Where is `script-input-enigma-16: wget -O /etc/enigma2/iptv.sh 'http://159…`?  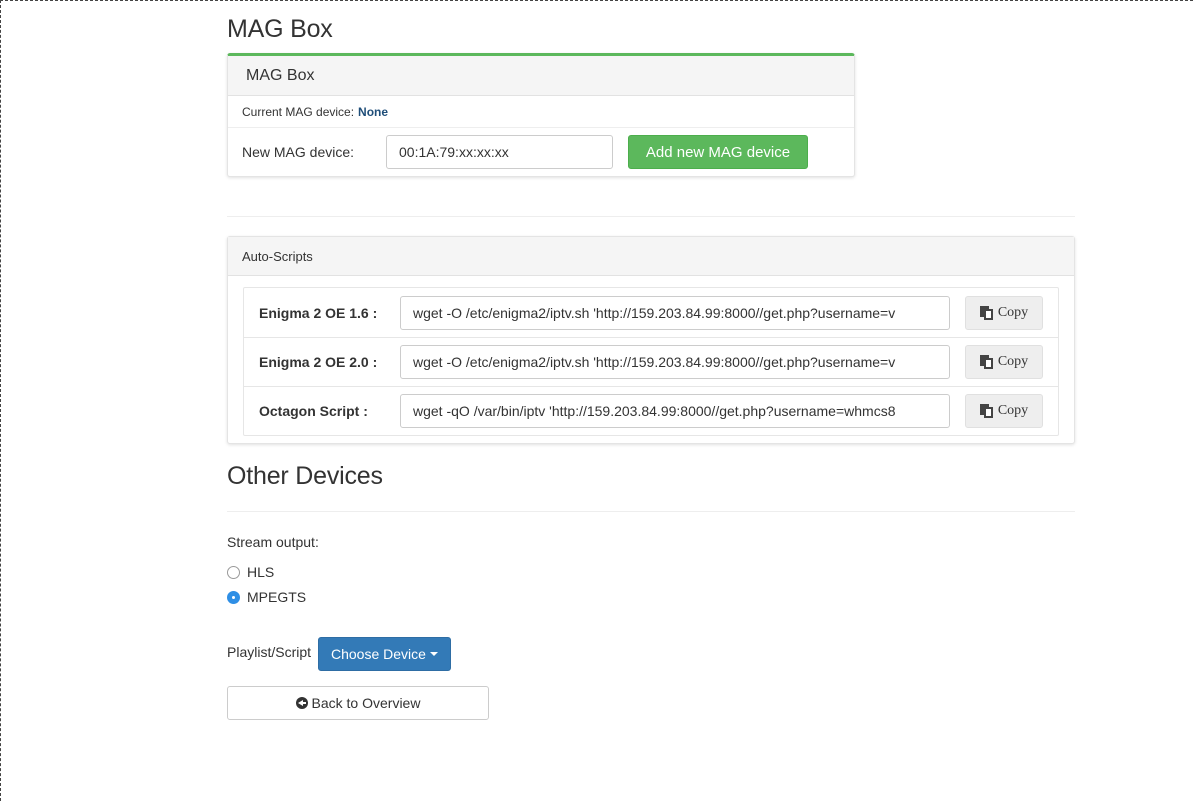
script-input-enigma-16: wget -O /etc/enigma2/iptv.sh 'http://159… is located at coordinates (675, 312).